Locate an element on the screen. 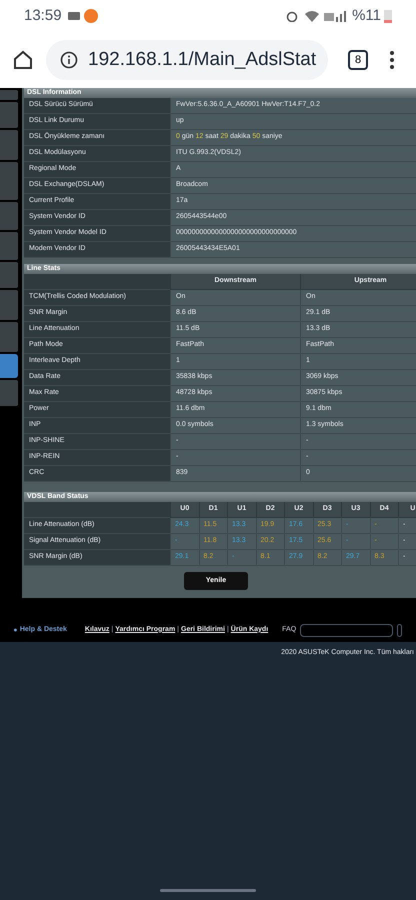 The height and width of the screenshot is (900, 416). wifi-icon is located at coordinates (312, 16).